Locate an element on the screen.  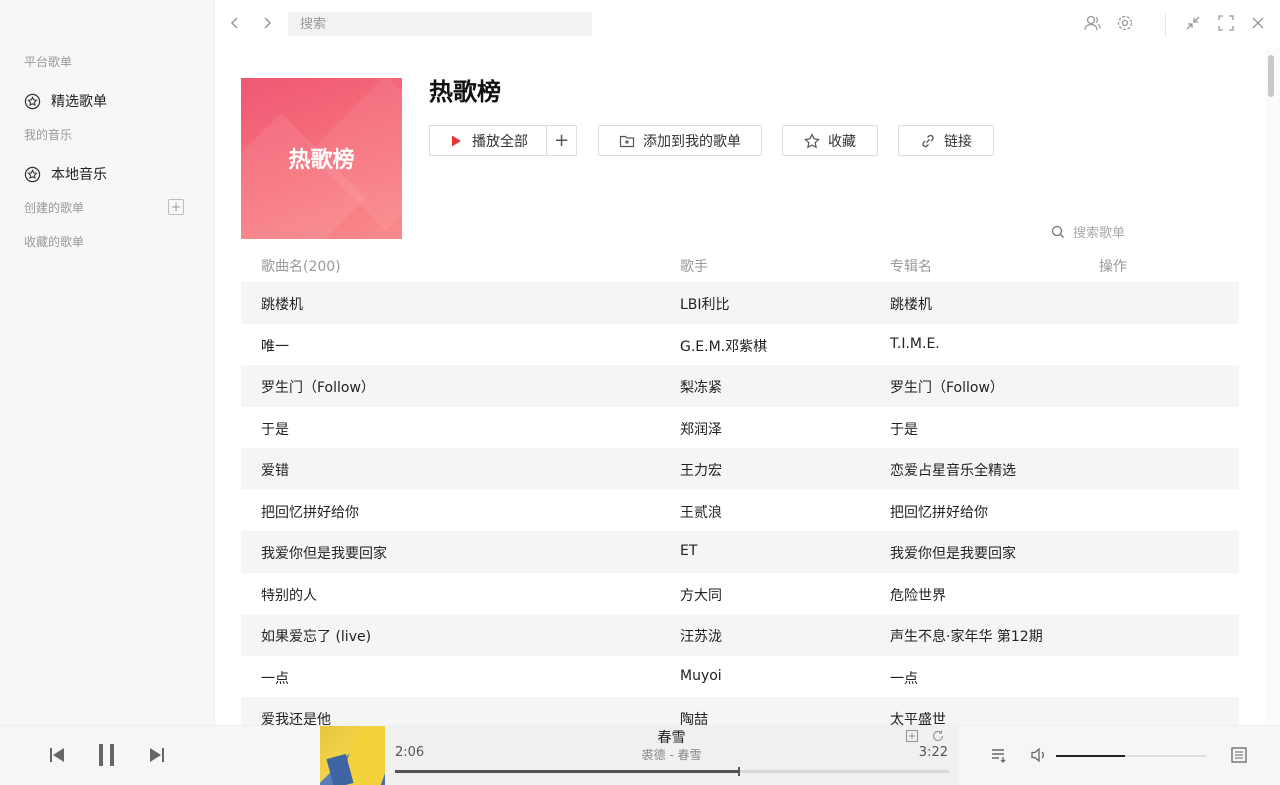
add-playlist-button: + is located at coordinates (176, 207).